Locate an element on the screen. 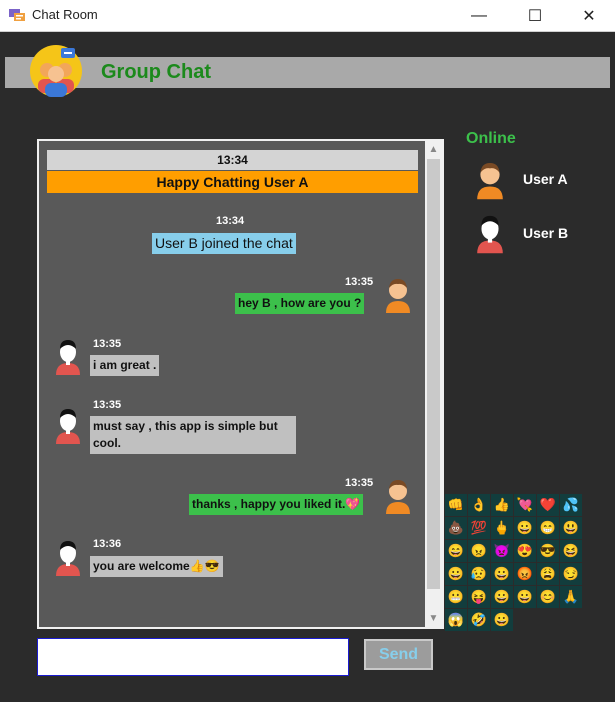  message-bubble-received: you are welcome👍😎 is located at coordinates (156, 566).